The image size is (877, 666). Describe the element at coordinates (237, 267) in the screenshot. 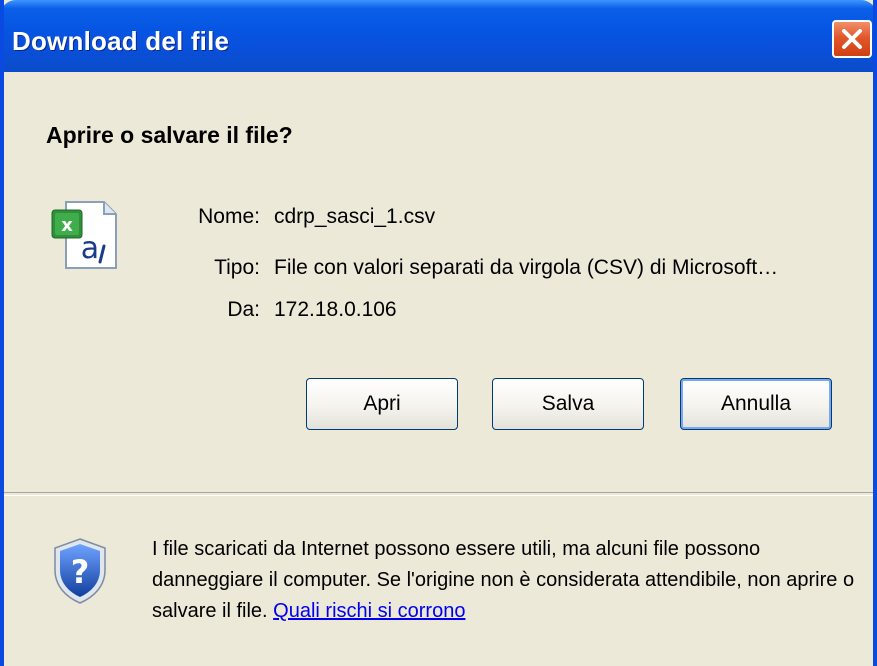

I see `type-label: Tipo:` at that location.